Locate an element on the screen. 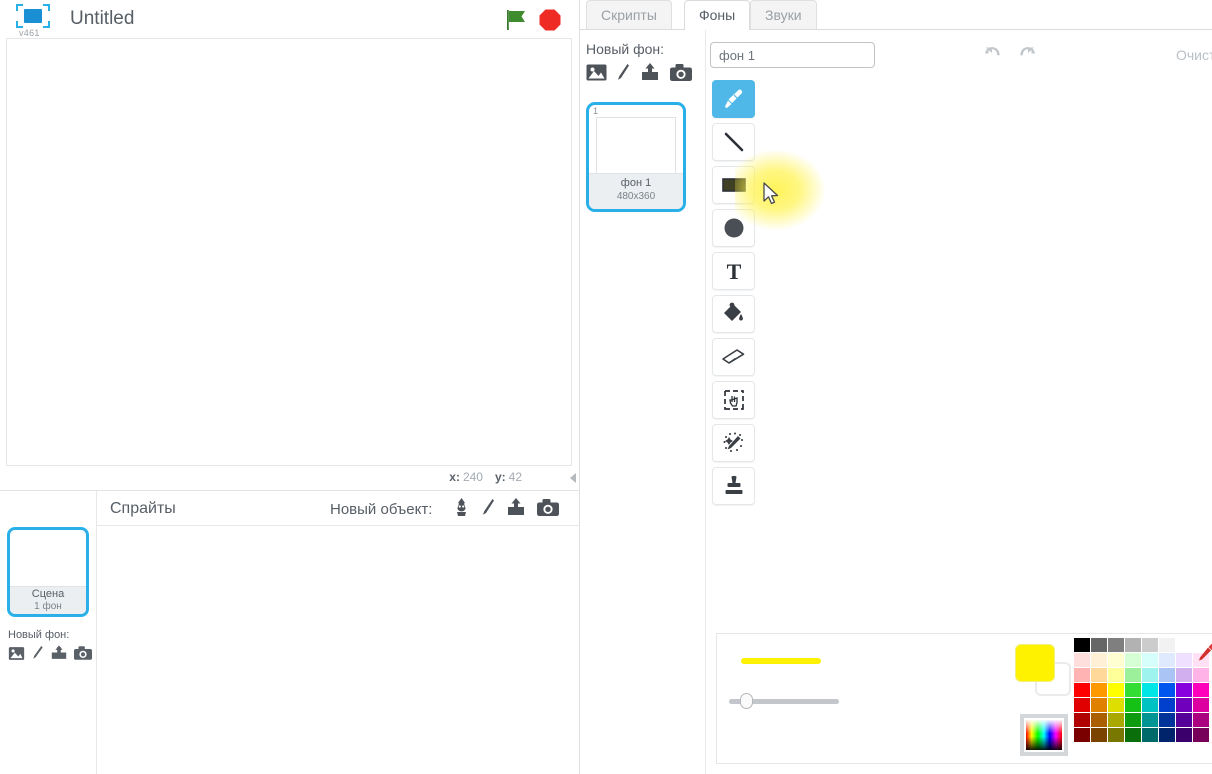 The height and width of the screenshot is (774, 1212). backdrop-thumb-size: 480x360 is located at coordinates (636, 196).